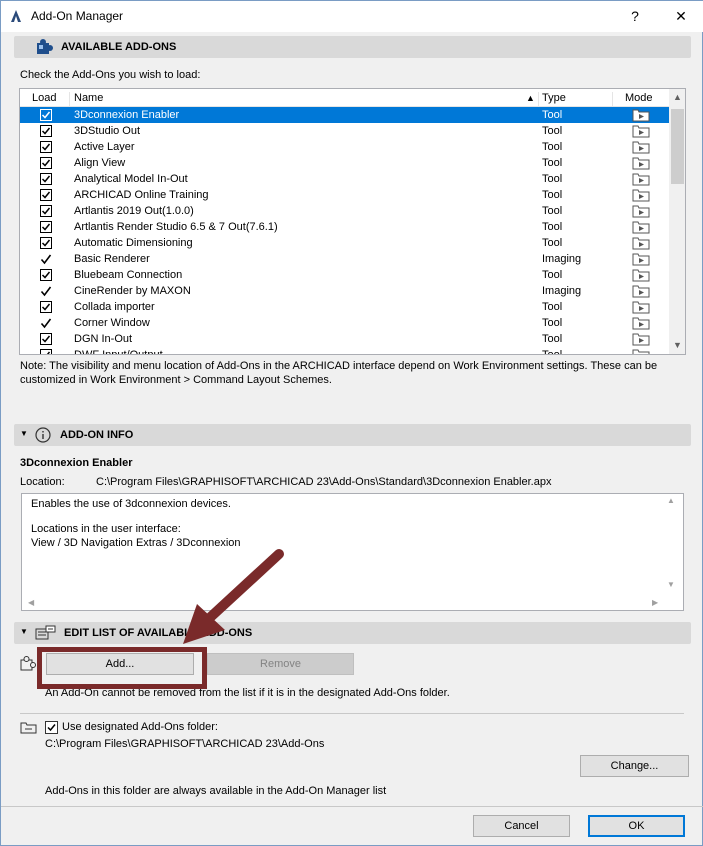 The width and height of the screenshot is (703, 846). What do you see at coordinates (352, 435) in the screenshot?
I see `addon-info-header: ▼ ADD-ON INFO` at bounding box center [352, 435].